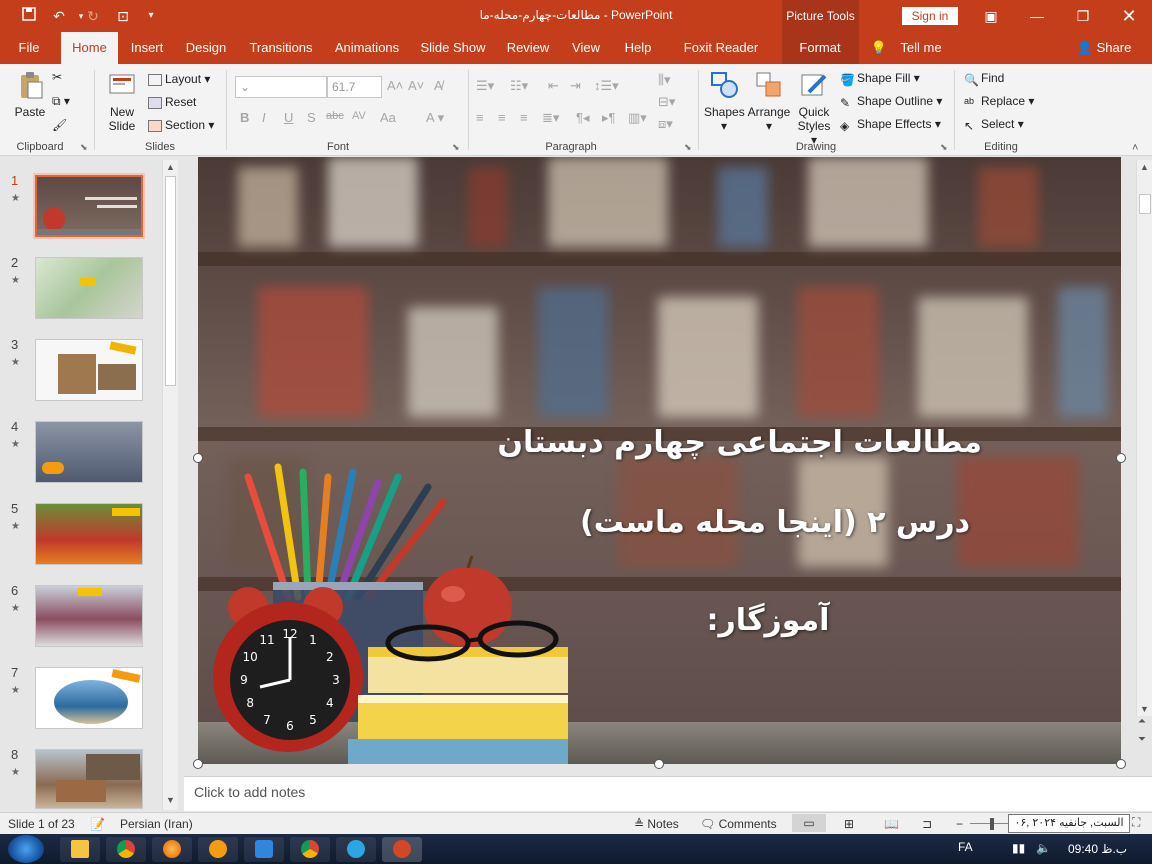 The width and height of the screenshot is (1152, 864). Describe the element at coordinates (1121, 764) in the screenshot. I see `resize-handle-bottom-right` at that location.